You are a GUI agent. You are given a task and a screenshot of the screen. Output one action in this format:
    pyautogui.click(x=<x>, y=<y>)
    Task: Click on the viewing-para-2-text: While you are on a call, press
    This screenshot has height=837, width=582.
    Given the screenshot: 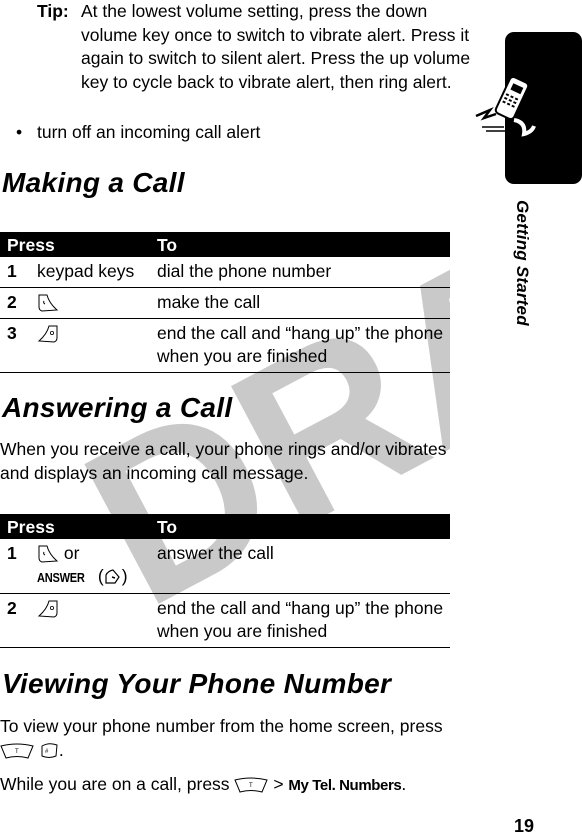 What is the action you would take?
    pyautogui.click(x=115, y=784)
    